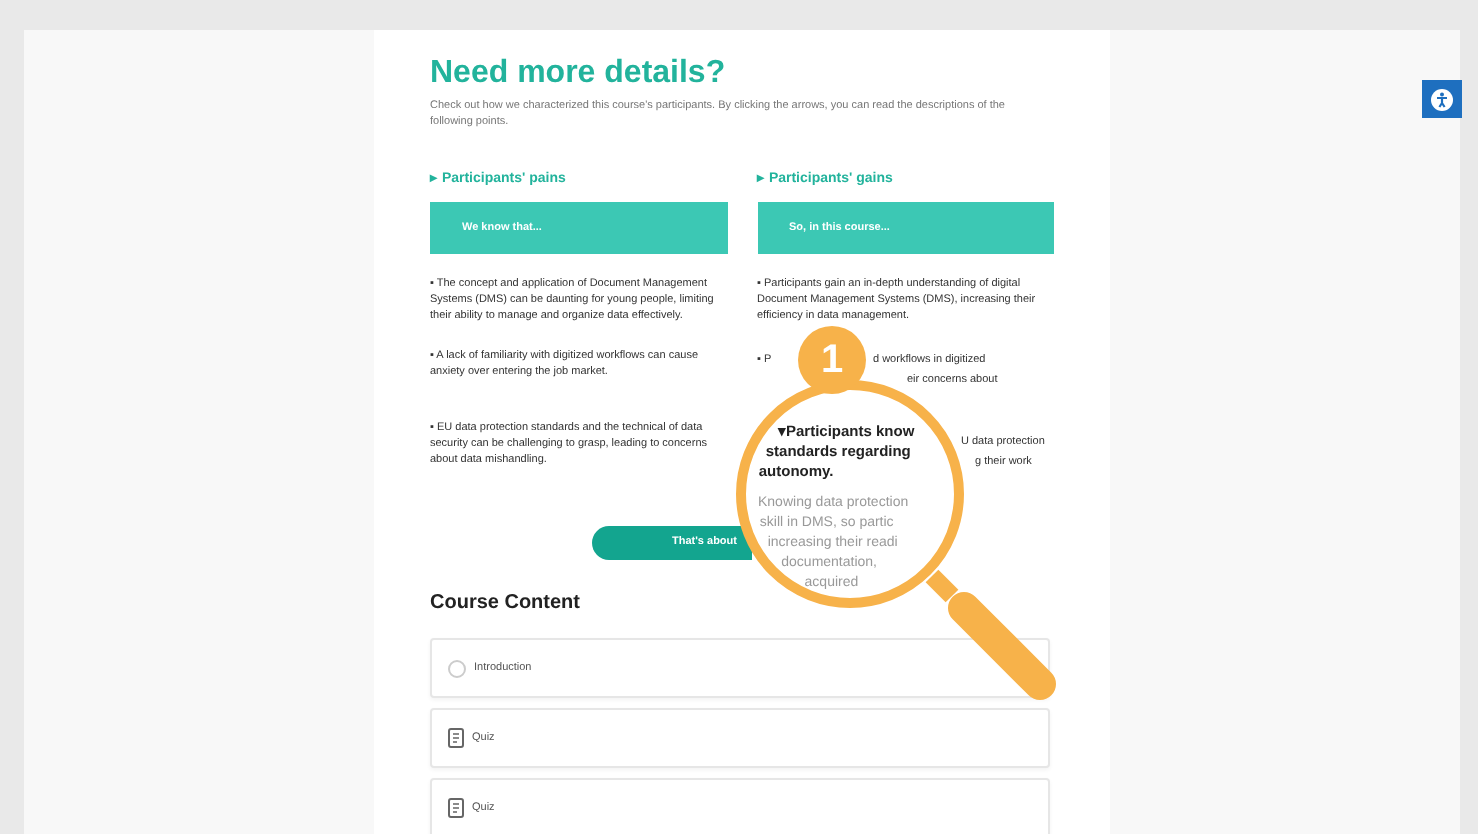  What do you see at coordinates (505, 603) in the screenshot?
I see `section-heading: Course Content` at bounding box center [505, 603].